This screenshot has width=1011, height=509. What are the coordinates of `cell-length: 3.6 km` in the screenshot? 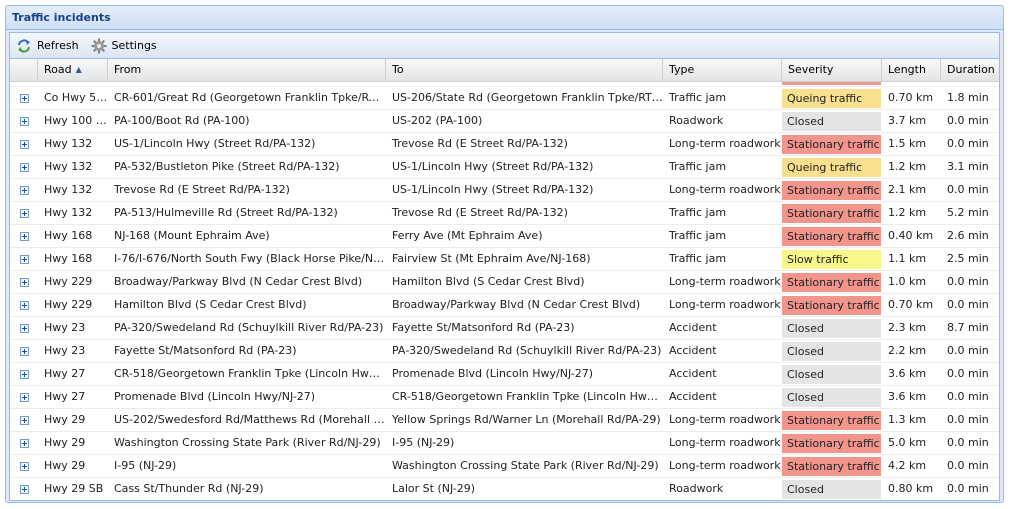 It's located at (907, 373).